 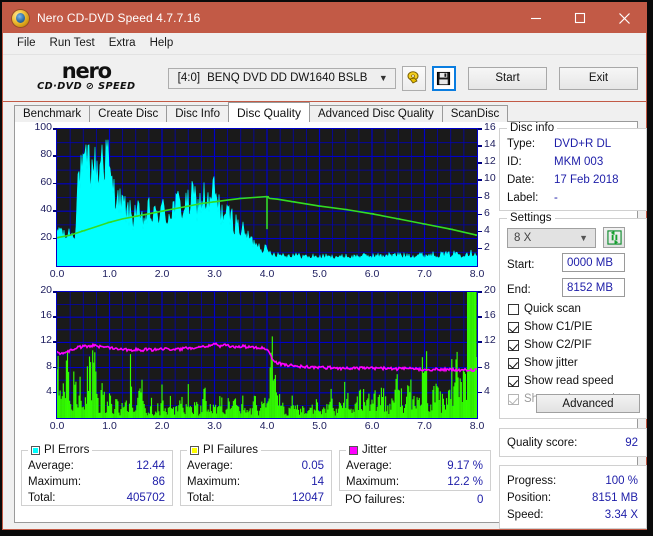 I want to click on disc-type-label: Type:, so click(x=521, y=144).